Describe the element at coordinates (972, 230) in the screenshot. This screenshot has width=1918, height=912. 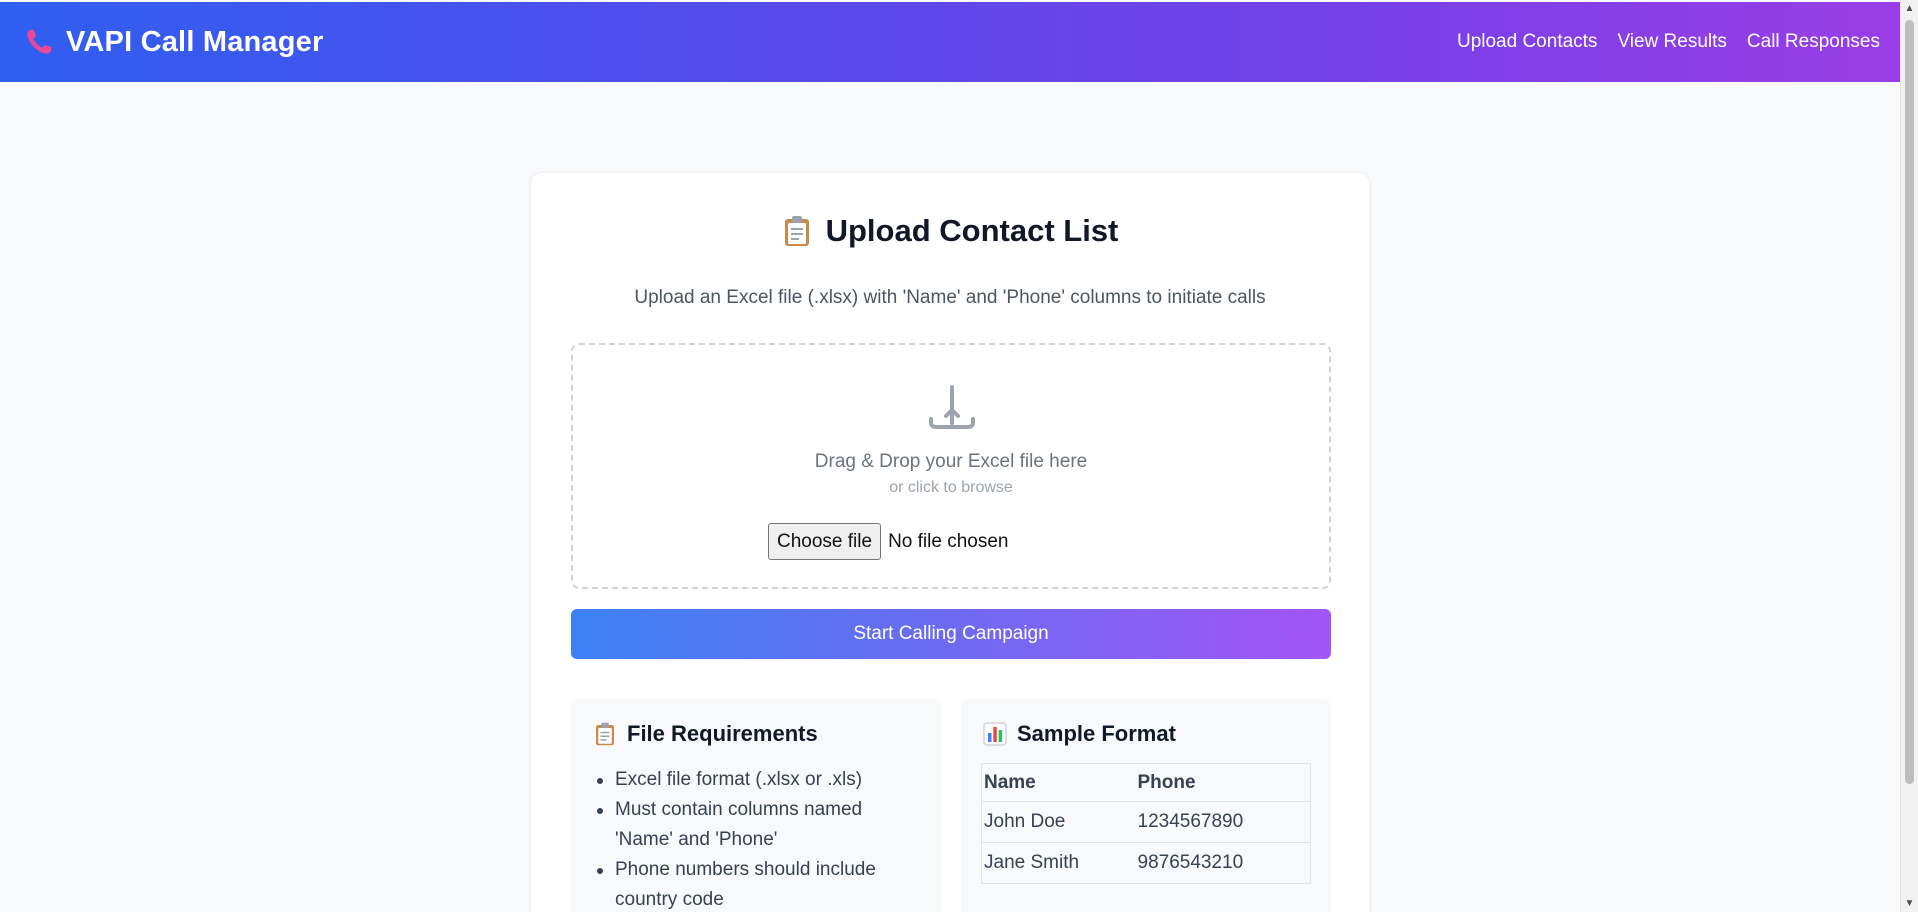
I see `card-title: Upload Contact List` at that location.